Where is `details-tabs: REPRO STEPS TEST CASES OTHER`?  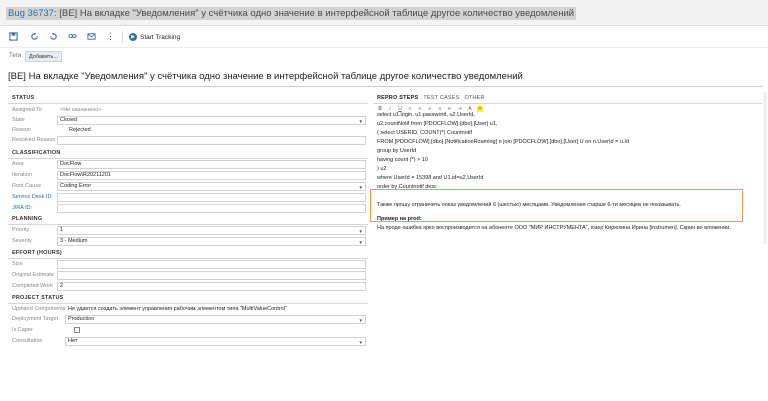 details-tabs: REPRO STEPS TEST CASES OTHER is located at coordinates (431, 98).